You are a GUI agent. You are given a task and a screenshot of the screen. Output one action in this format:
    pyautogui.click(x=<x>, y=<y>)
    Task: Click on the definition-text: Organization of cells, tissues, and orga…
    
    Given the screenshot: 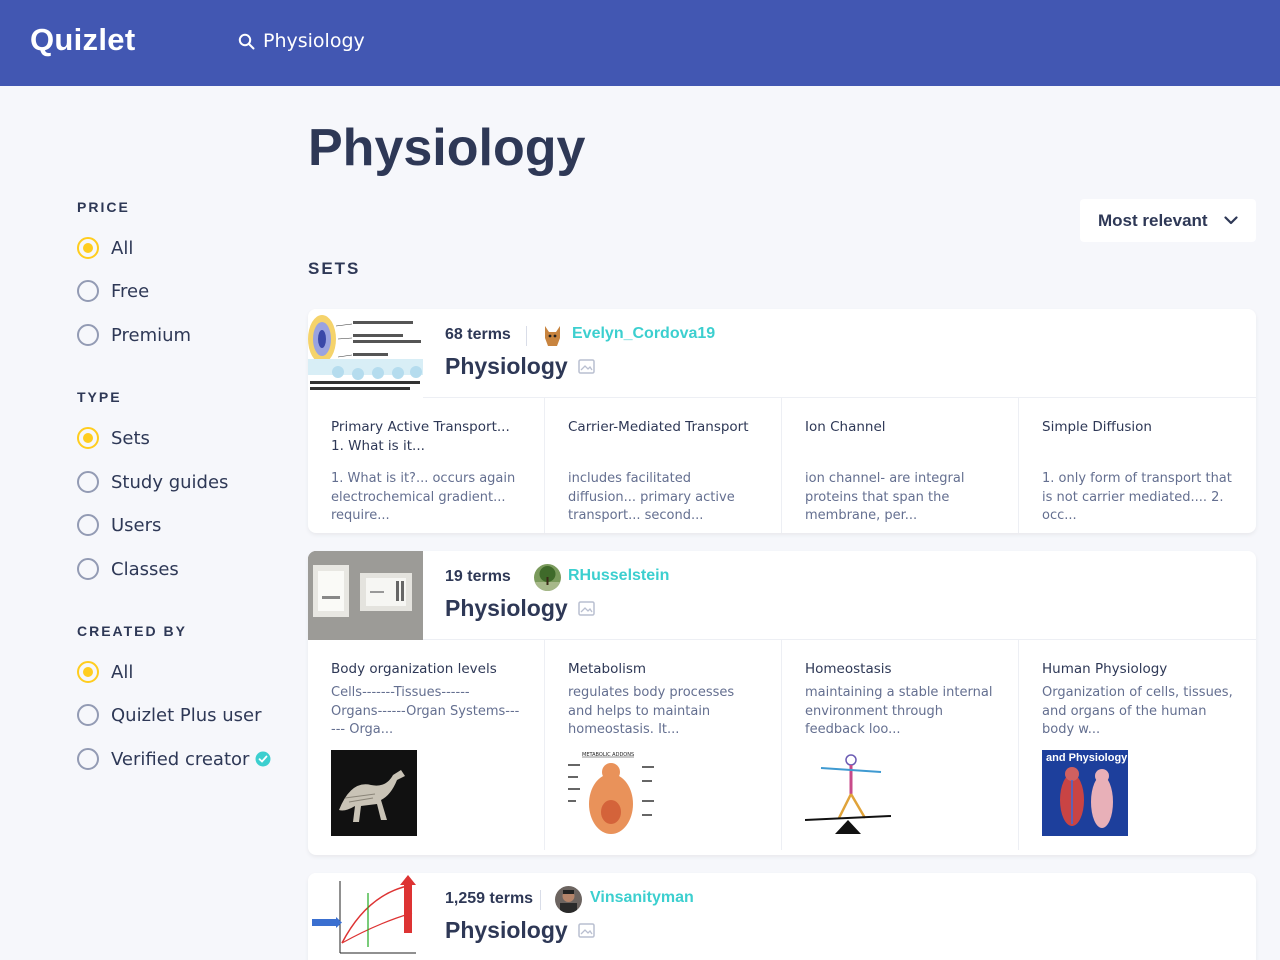 What is the action you would take?
    pyautogui.click(x=1137, y=711)
    